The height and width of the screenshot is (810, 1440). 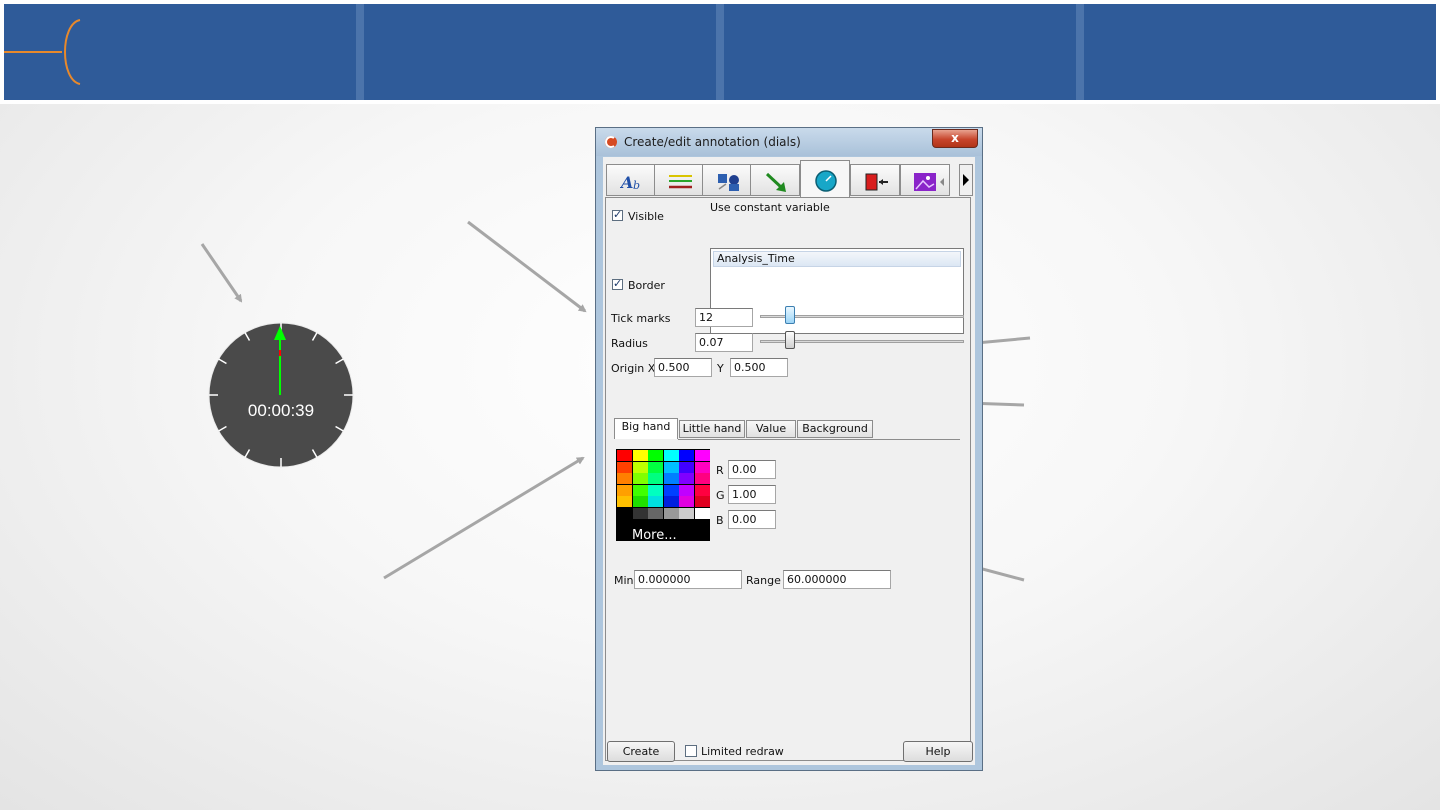 I want to click on origin-y-input: 0.500, so click(x=759, y=367).